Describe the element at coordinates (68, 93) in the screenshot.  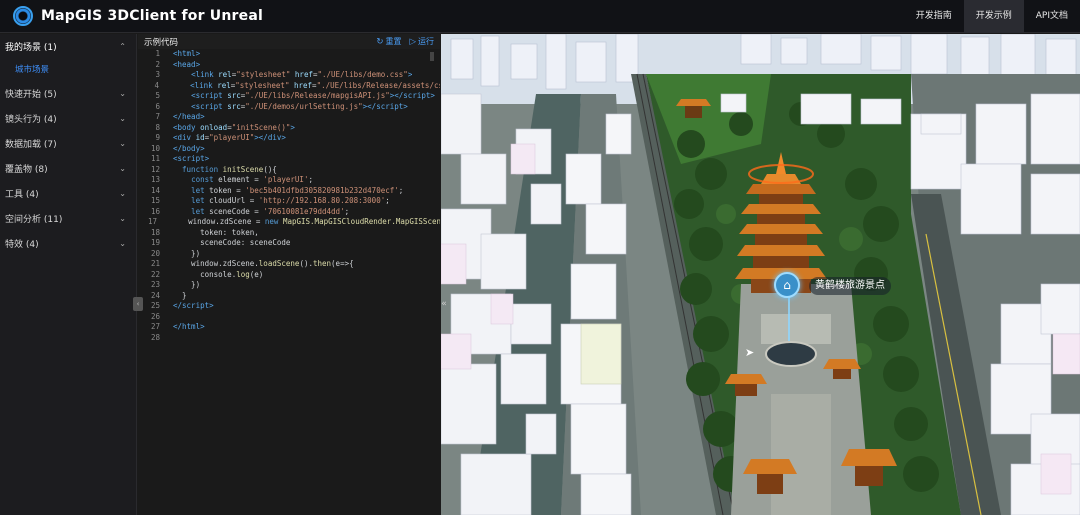
I see `sidebar-group-quick-start: 快速开始 (5) ⌄` at that location.